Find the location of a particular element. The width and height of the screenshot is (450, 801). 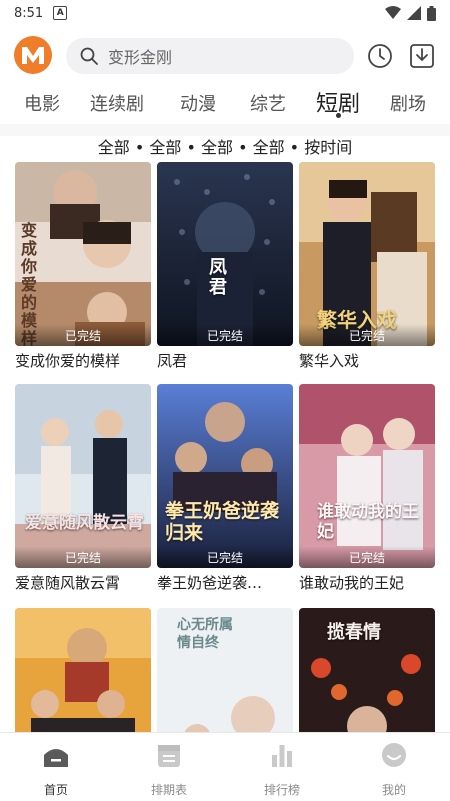

tab-variety: 综艺 is located at coordinates (268, 103).